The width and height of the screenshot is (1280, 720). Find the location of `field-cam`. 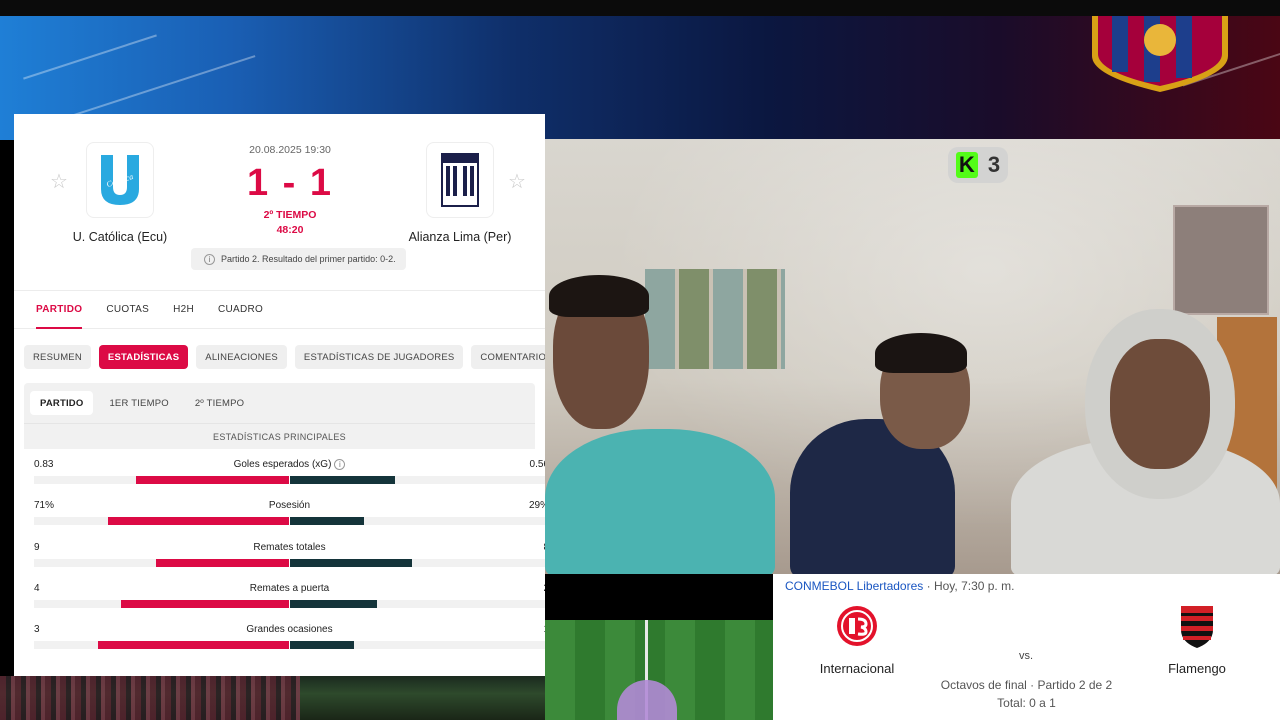

field-cam is located at coordinates (659, 670).